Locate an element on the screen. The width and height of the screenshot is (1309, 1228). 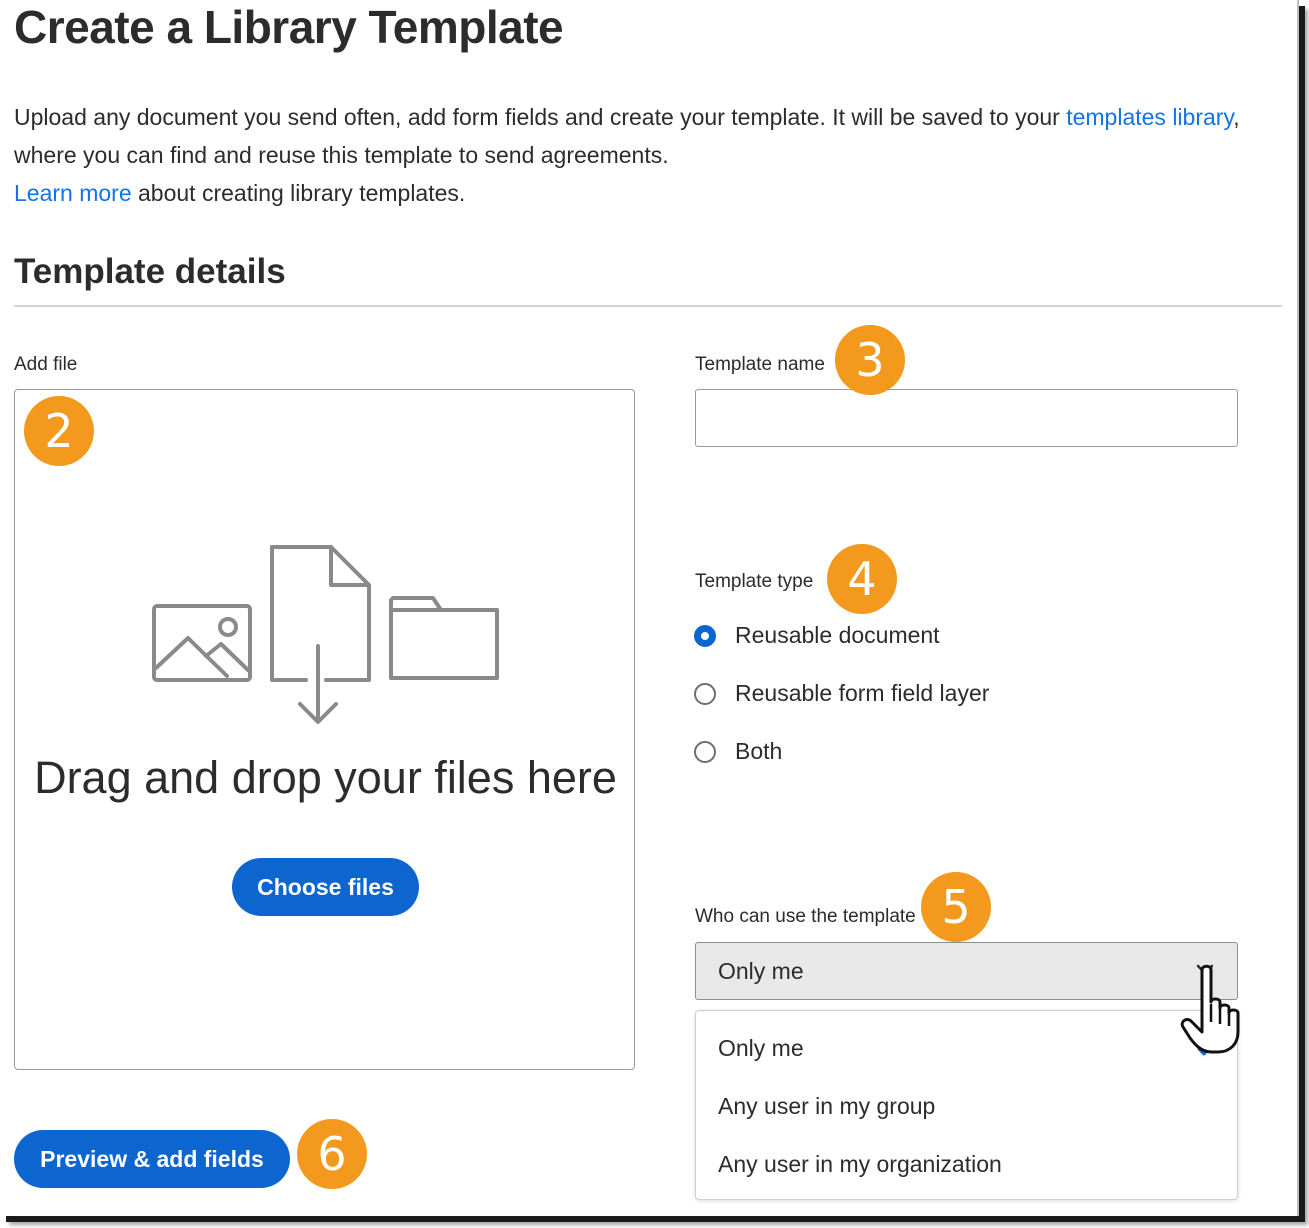
callout-badge-2: 2 is located at coordinates (59, 431).